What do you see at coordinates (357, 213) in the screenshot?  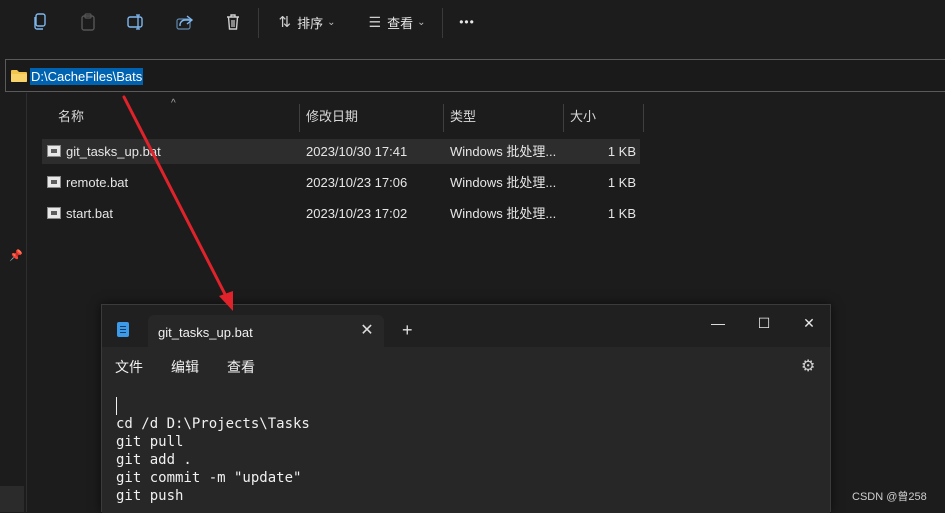 I see `file-modified: 2023/10/23 17:02` at bounding box center [357, 213].